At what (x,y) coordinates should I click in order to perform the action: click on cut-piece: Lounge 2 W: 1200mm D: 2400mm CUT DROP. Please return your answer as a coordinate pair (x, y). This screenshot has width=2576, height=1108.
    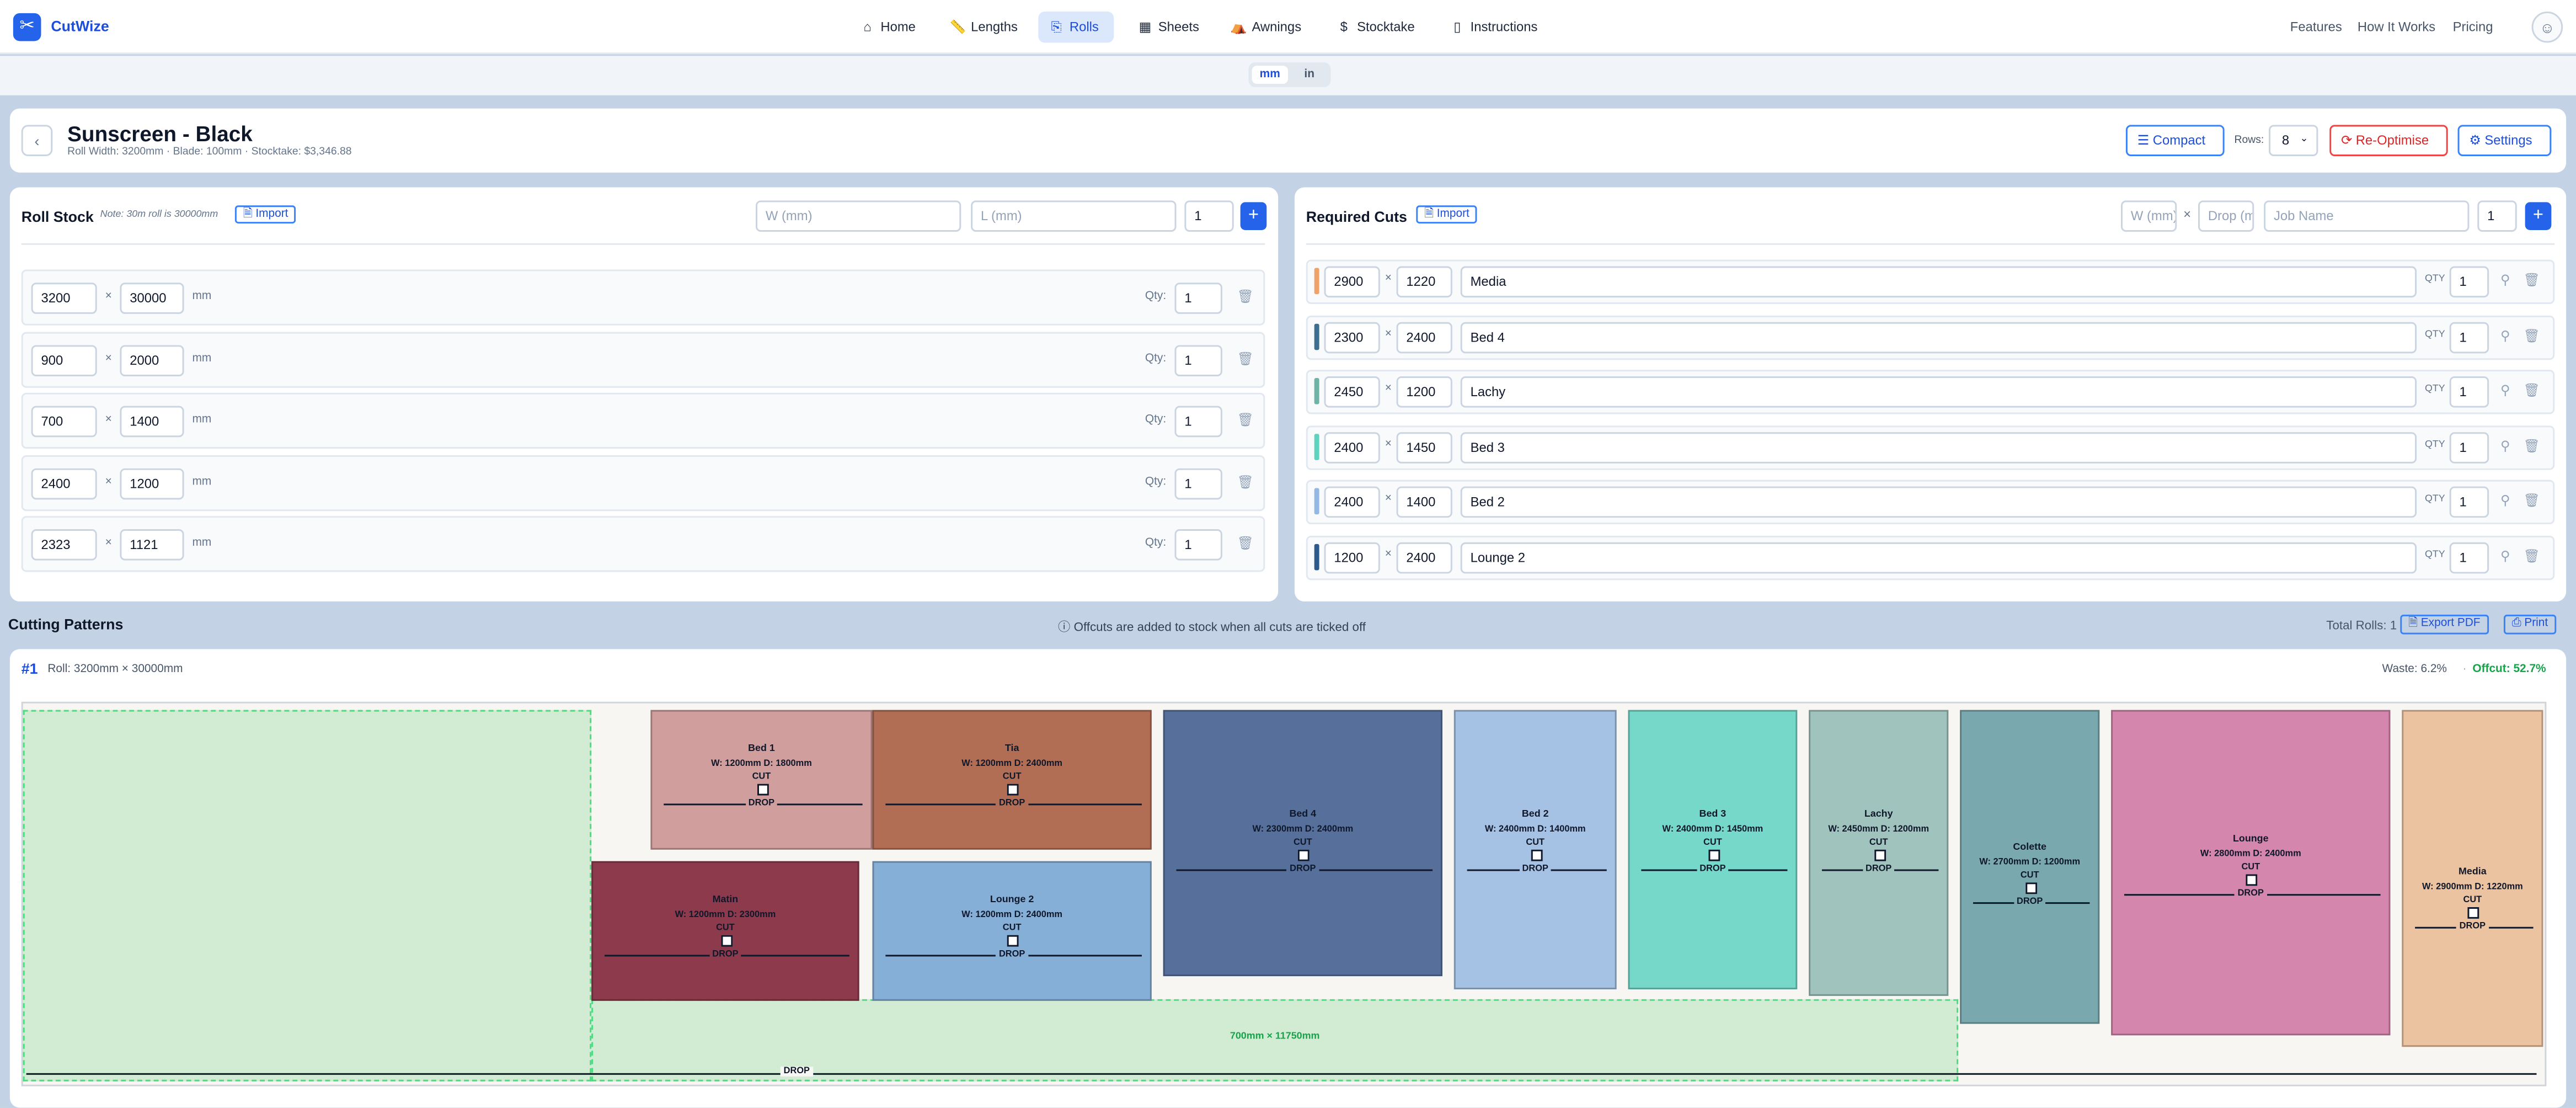
    Looking at the image, I should click on (1012, 931).